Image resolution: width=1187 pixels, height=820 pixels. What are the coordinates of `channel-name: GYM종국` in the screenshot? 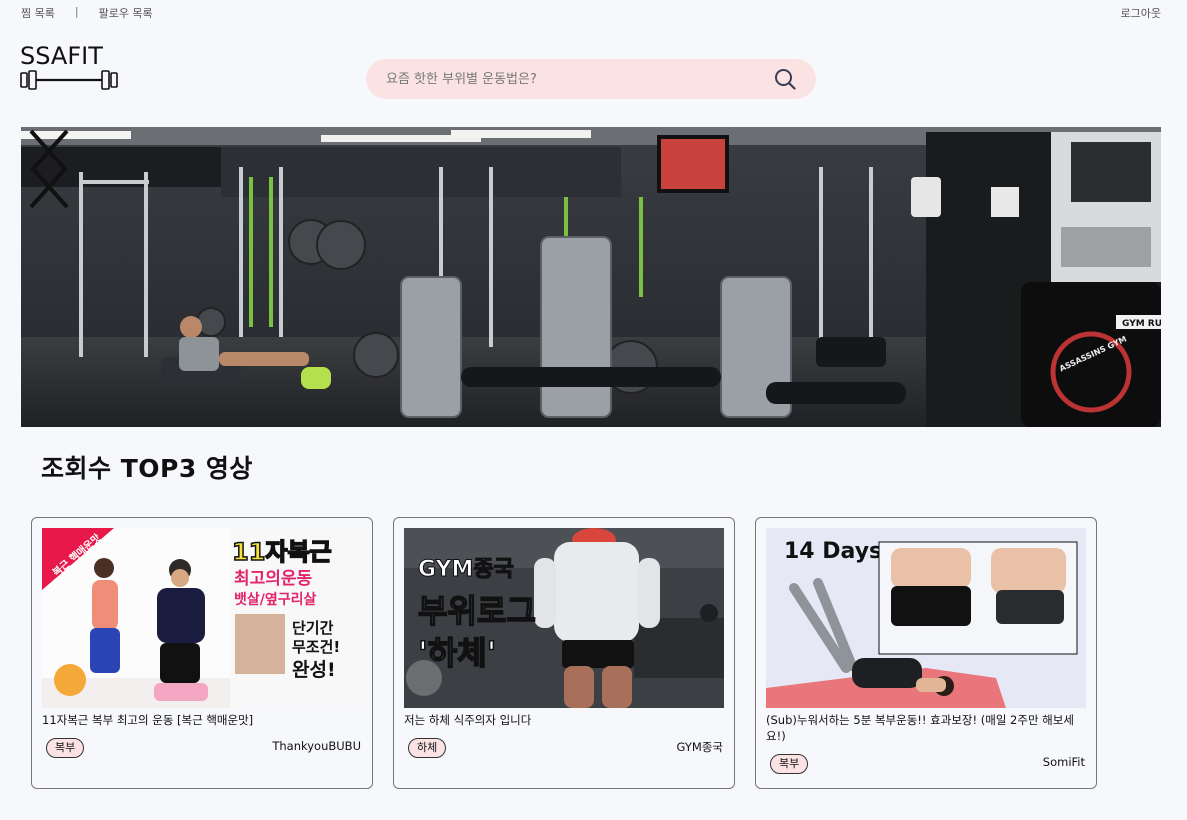 It's located at (700, 747).